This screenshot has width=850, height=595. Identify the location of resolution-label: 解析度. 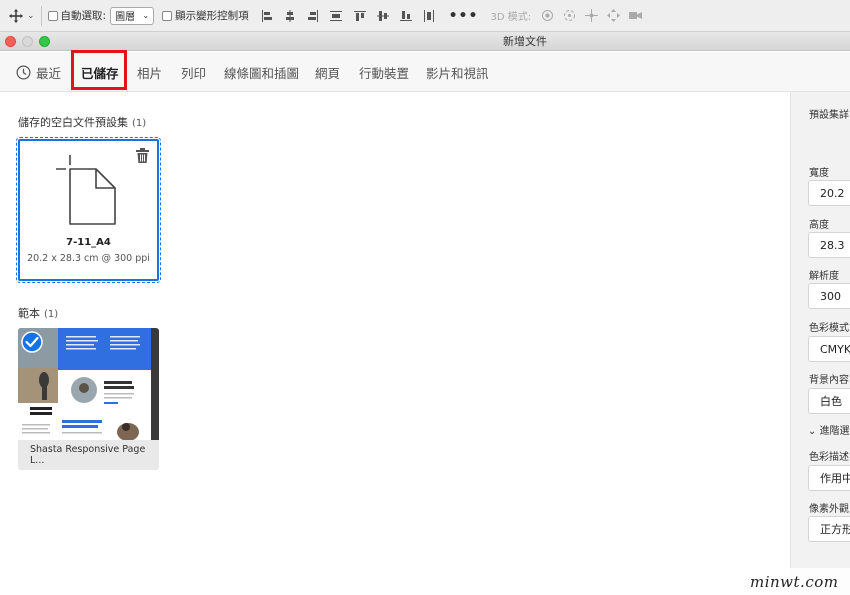
(824, 276).